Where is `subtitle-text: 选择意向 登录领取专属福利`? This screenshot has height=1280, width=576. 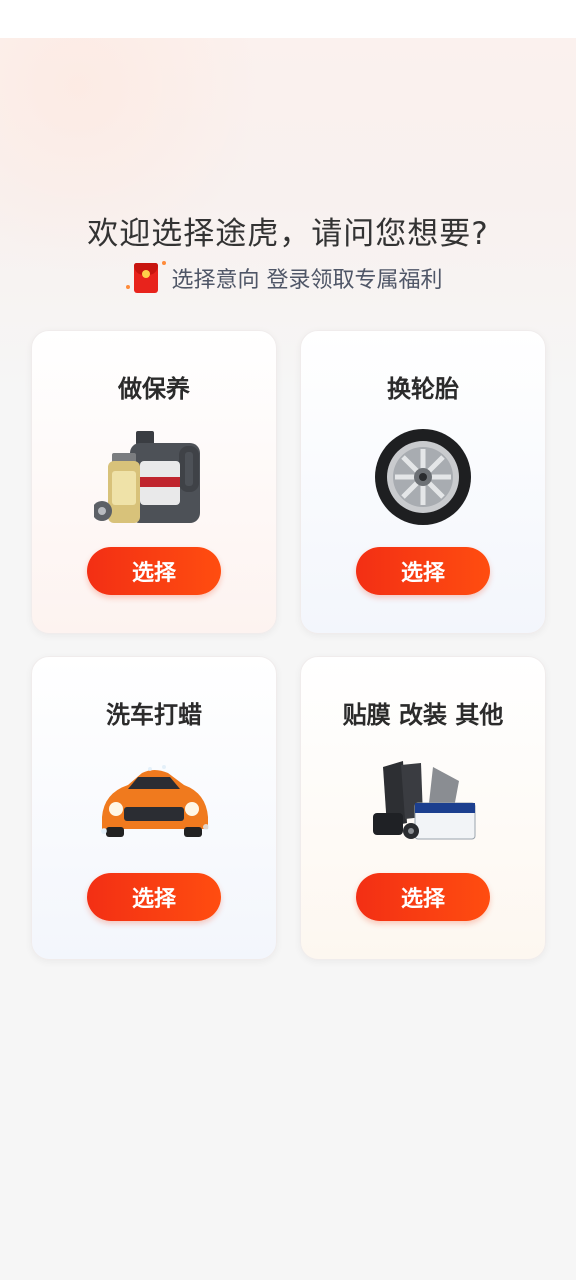 subtitle-text: 选择意向 登录领取专属福利 is located at coordinates (307, 280).